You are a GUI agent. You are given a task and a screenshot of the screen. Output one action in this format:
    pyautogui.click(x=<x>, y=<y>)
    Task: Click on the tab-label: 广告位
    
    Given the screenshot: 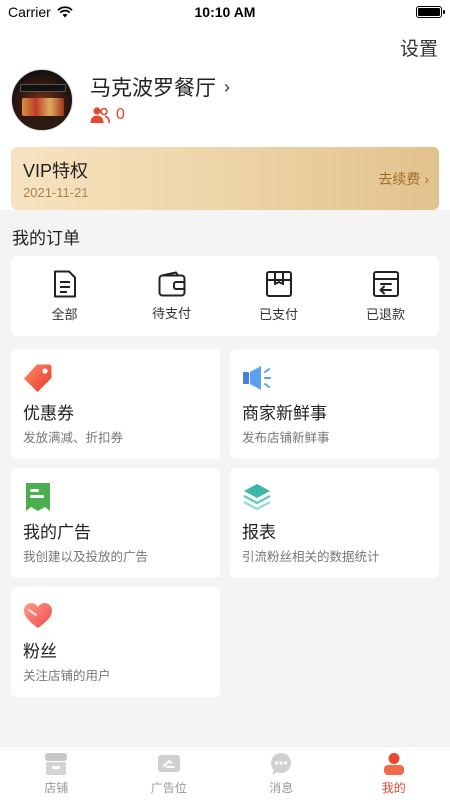 What is the action you would take?
    pyautogui.click(x=168, y=787)
    